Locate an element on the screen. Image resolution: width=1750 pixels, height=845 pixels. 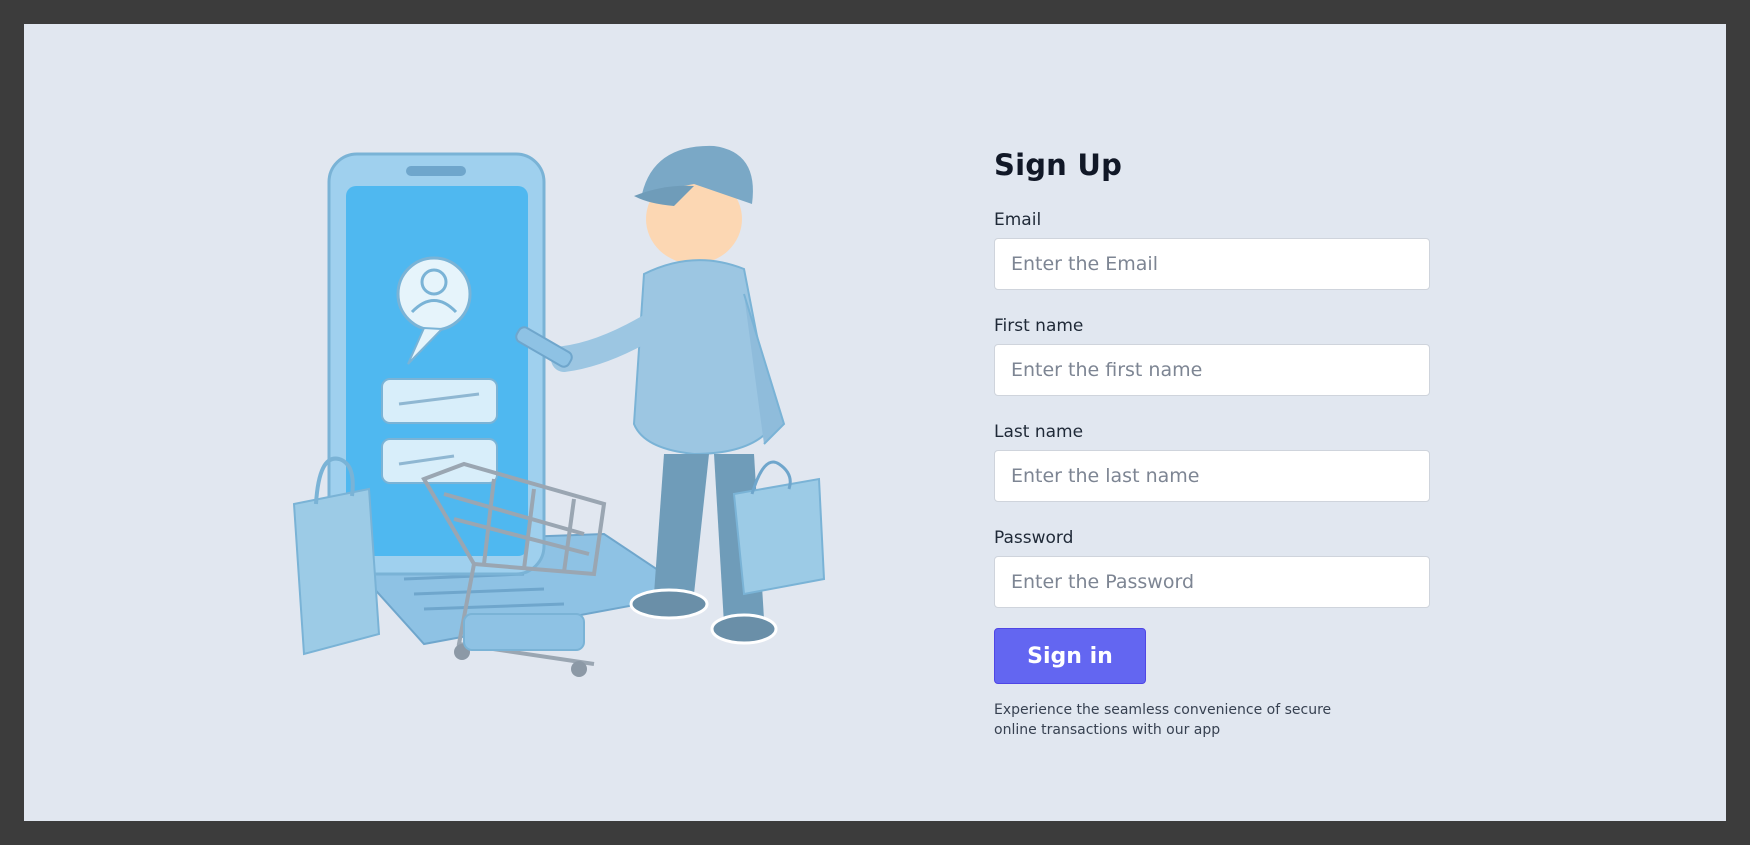
sign-in-button: Sign in is located at coordinates (1070, 656).